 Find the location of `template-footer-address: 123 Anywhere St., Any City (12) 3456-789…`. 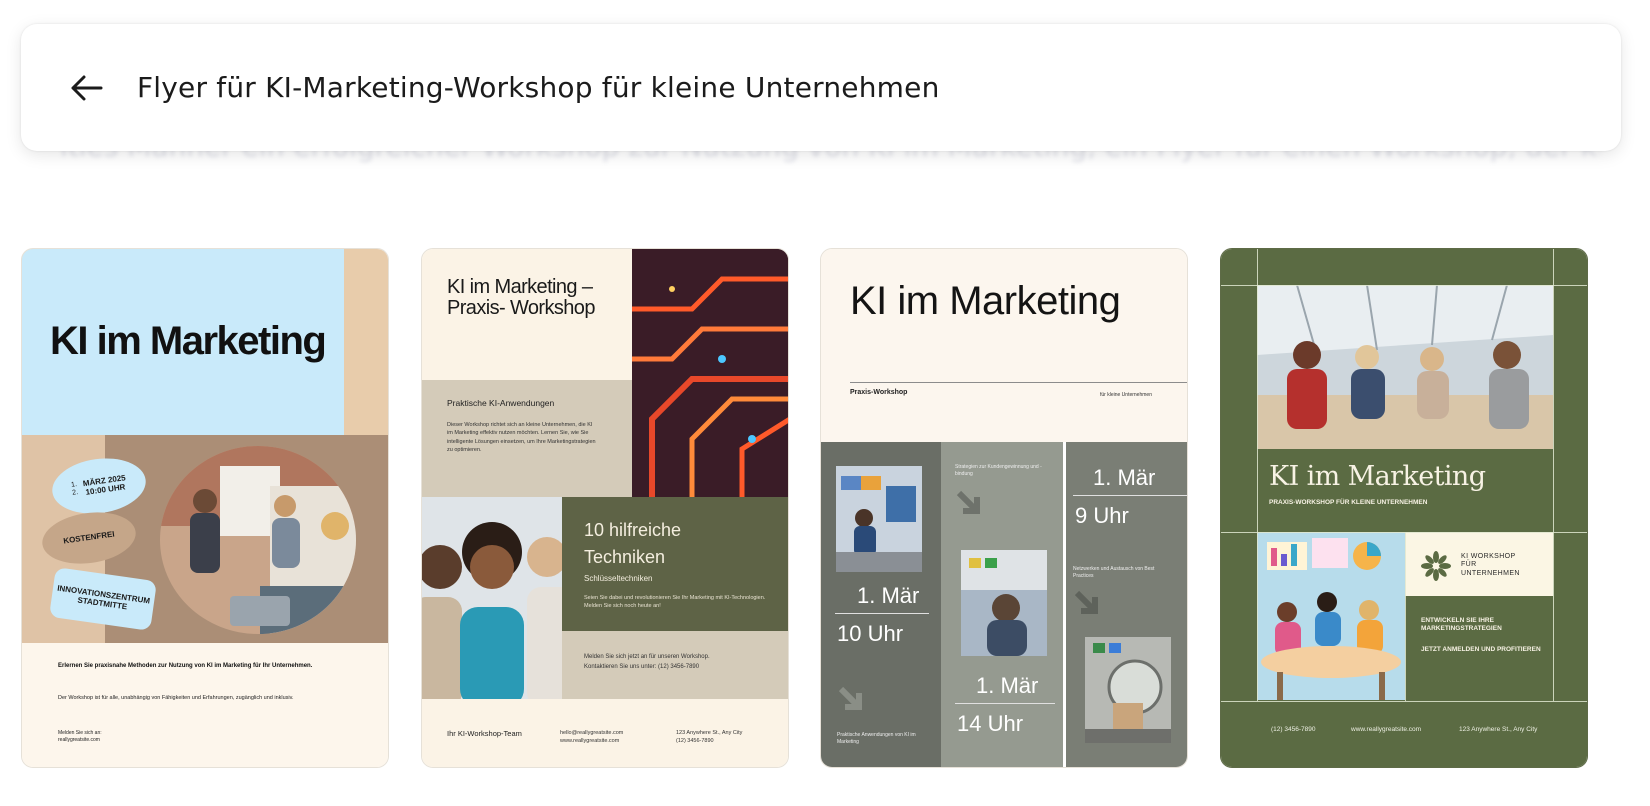

template-footer-address: 123 Anywhere St., Any City (12) 3456-789… is located at coordinates (709, 737).